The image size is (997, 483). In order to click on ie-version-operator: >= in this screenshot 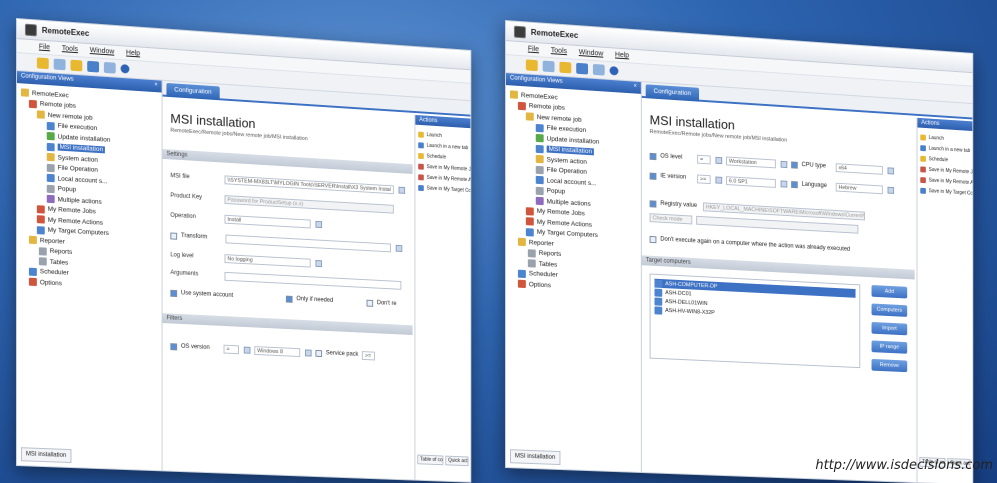, I will do `click(704, 178)`.